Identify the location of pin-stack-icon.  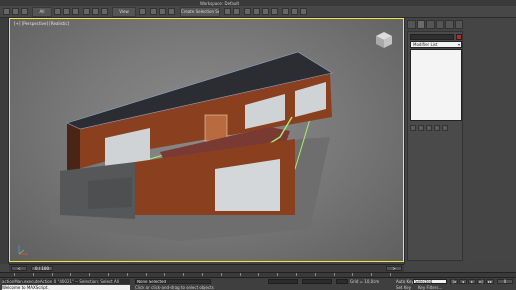
(413, 128).